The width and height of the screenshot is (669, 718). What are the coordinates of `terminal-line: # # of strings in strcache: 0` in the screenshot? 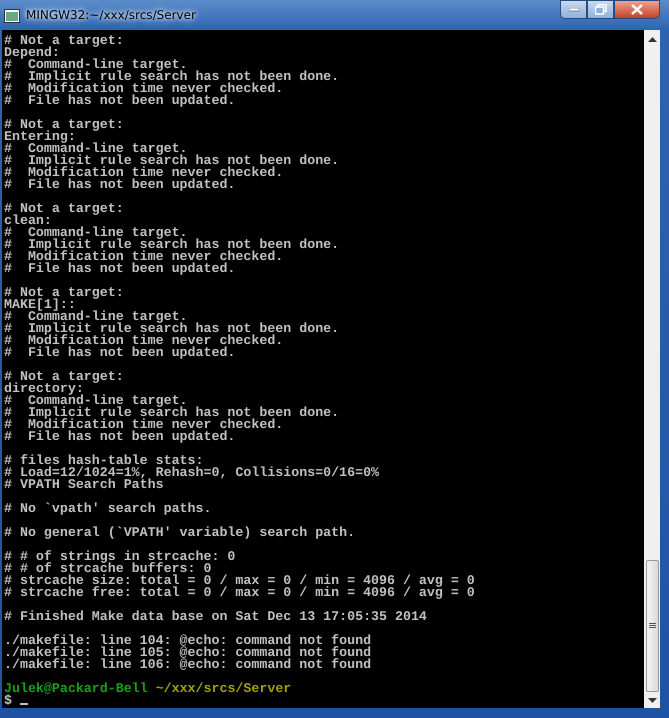 It's located at (120, 557).